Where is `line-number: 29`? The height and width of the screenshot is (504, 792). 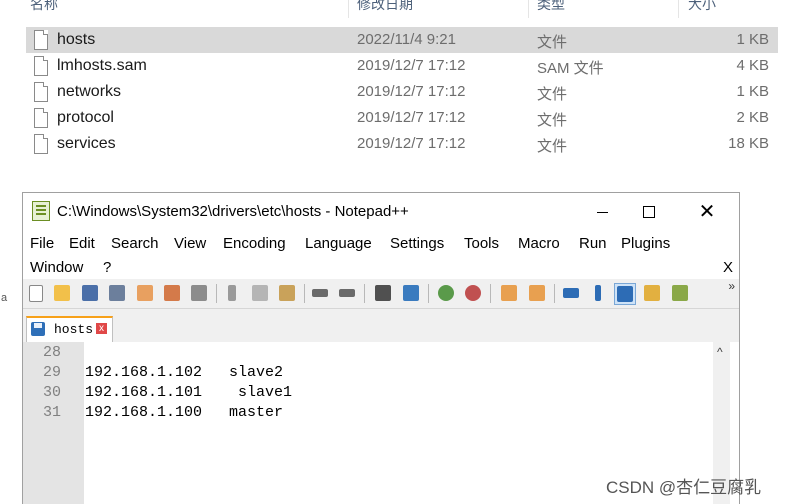 line-number: 29 is located at coordinates (51, 372).